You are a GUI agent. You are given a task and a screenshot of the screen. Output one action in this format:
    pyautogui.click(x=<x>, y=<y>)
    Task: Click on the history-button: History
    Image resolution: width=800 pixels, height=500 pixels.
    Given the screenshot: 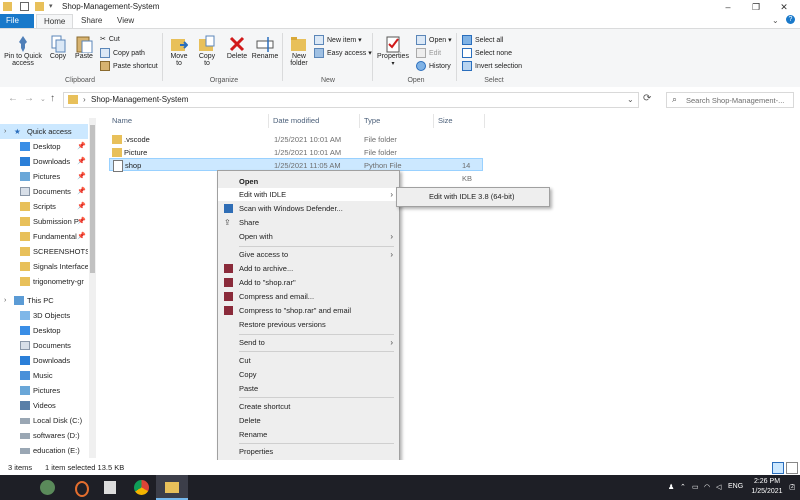 What is the action you would take?
    pyautogui.click(x=433, y=66)
    